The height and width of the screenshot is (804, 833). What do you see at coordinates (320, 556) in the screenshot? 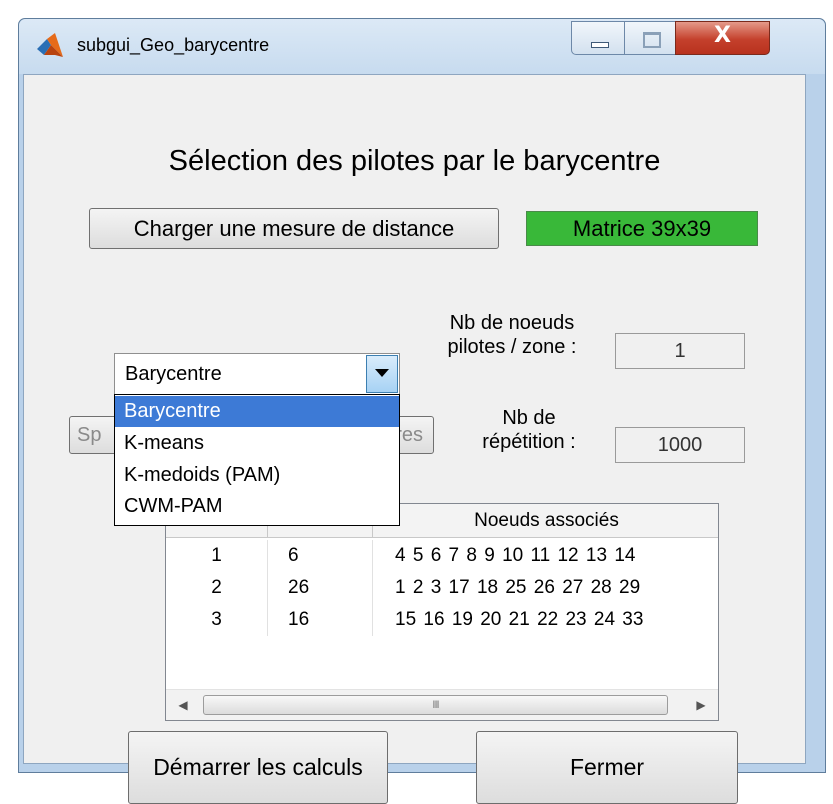
I see `cell-pilote: 6` at bounding box center [320, 556].